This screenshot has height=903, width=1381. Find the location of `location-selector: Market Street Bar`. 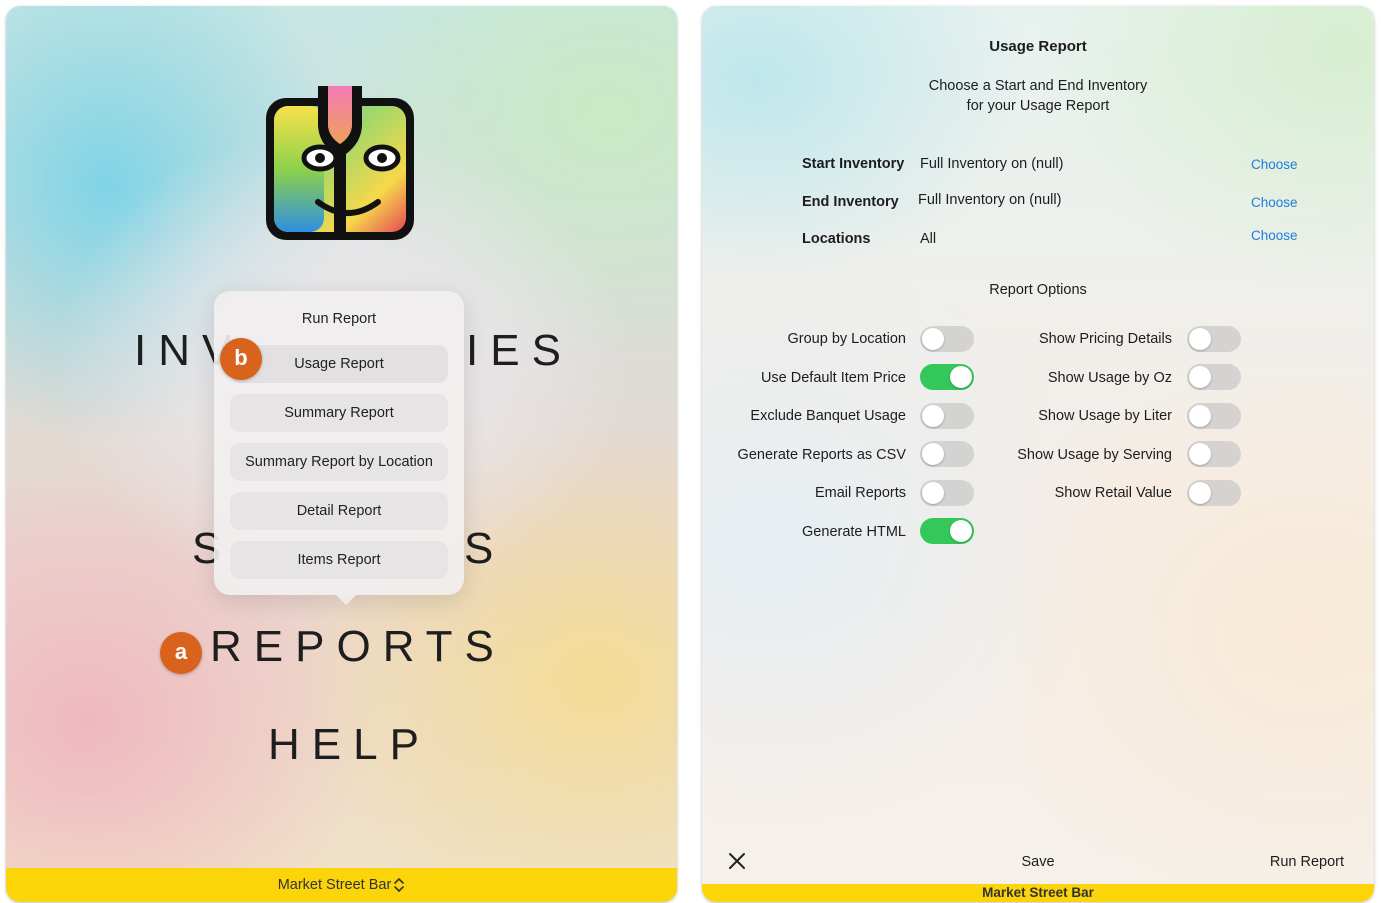

location-selector: Market Street Bar is located at coordinates (341, 885).